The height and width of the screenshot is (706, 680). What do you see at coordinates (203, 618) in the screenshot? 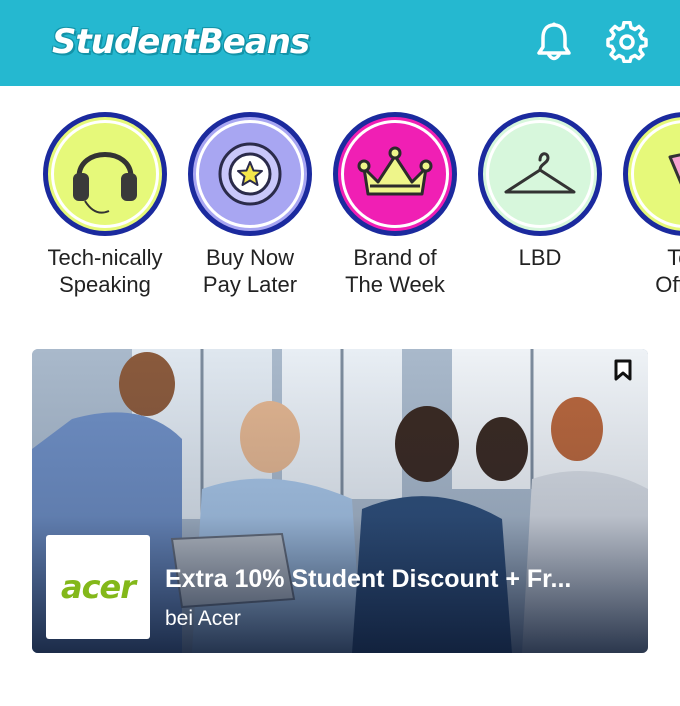
I see `offer-subtitle: bei Acer` at bounding box center [203, 618].